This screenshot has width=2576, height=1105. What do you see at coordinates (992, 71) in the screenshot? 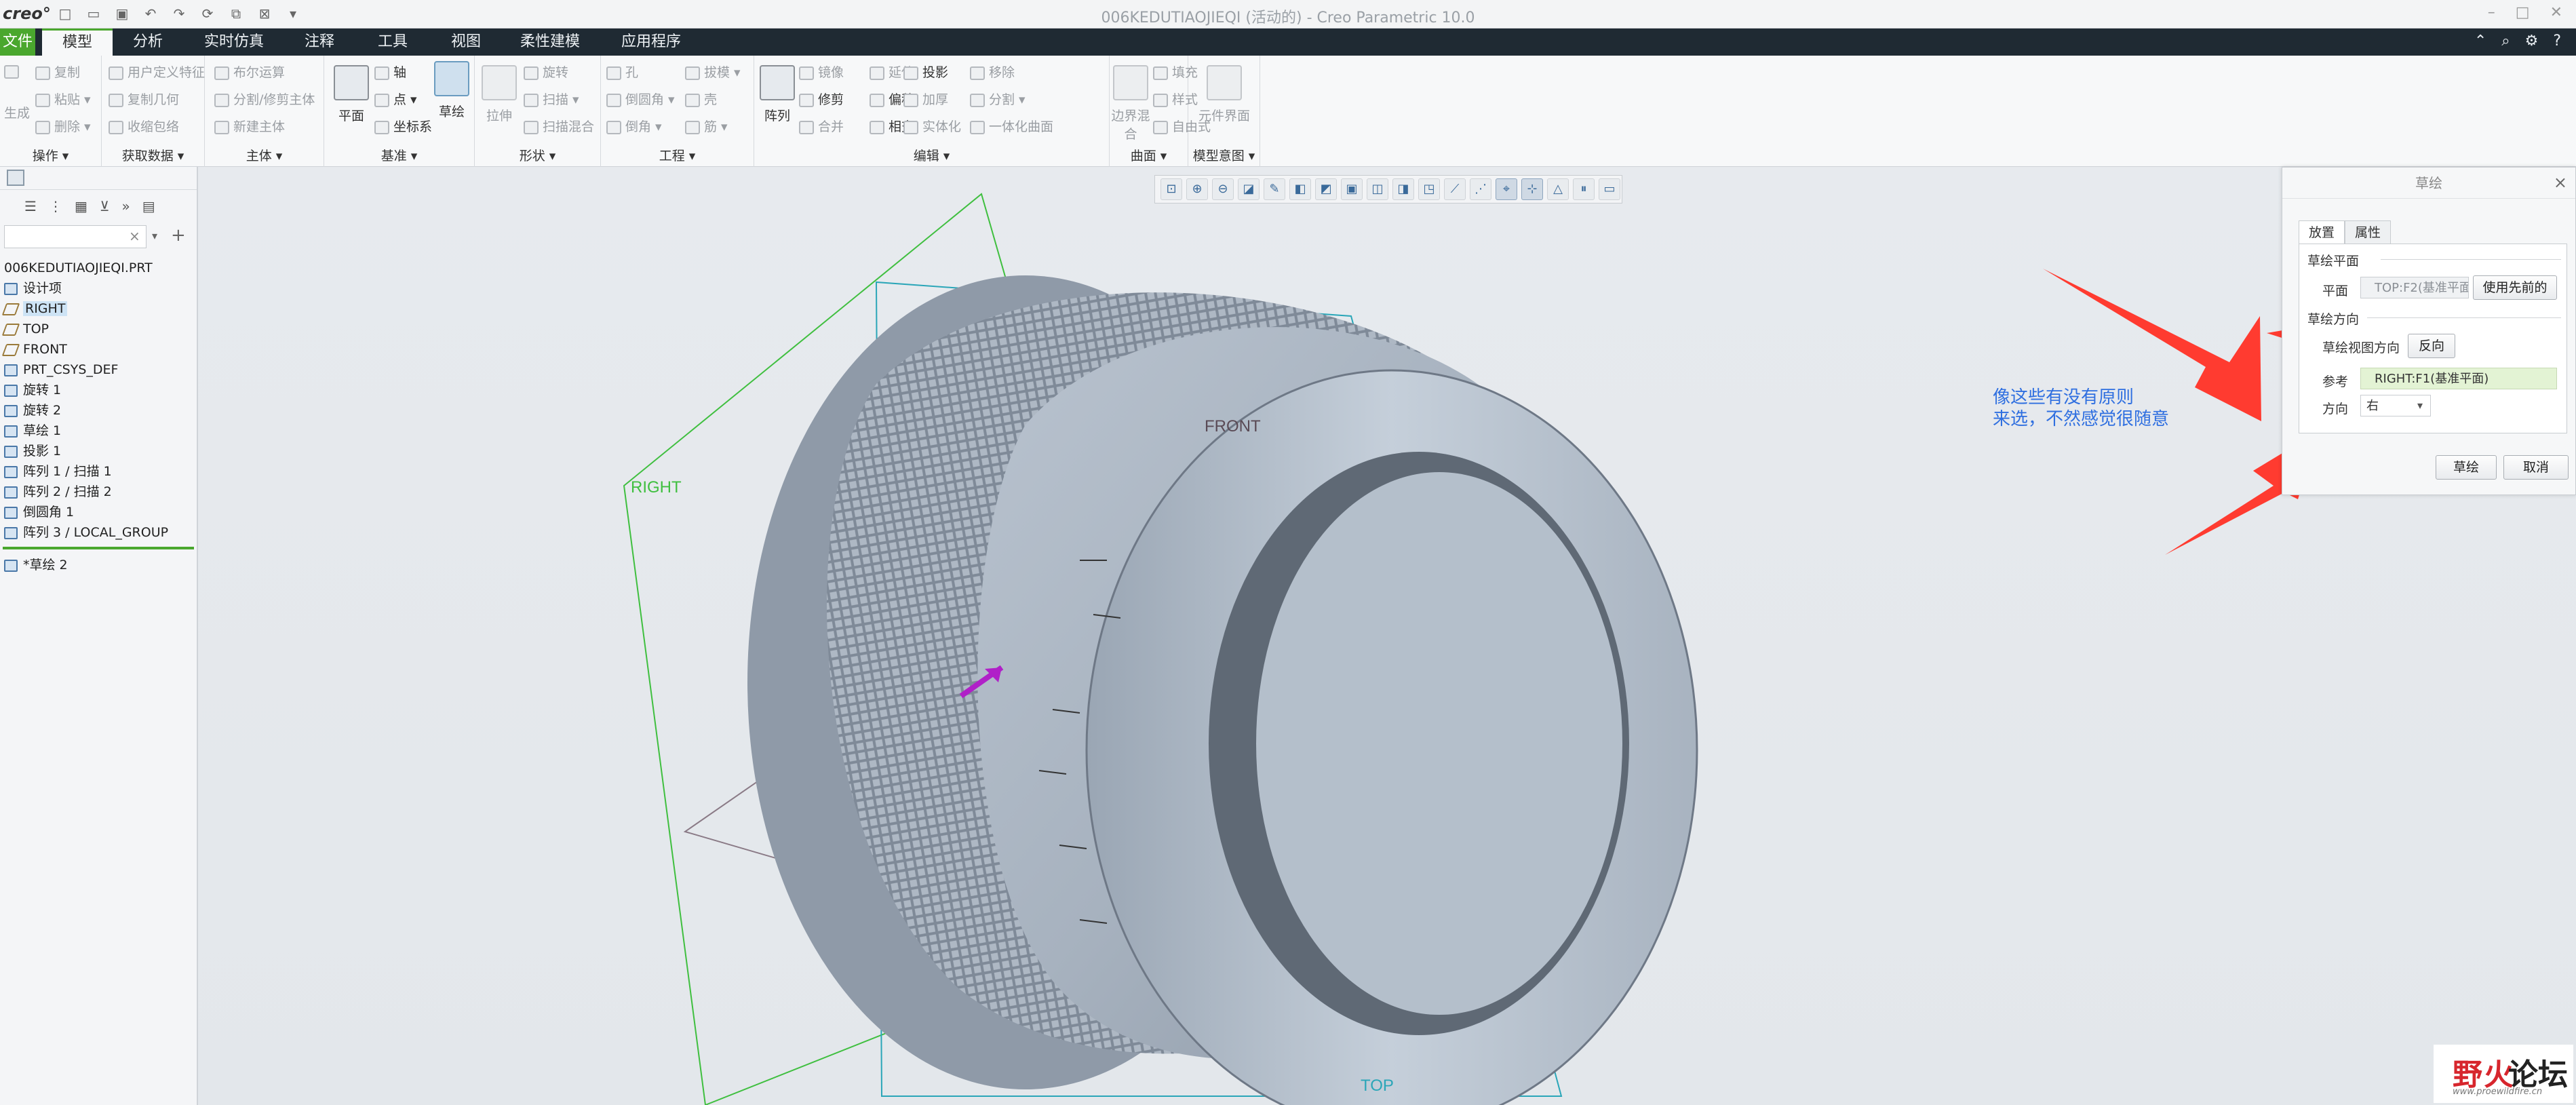
I see `remove-button: 移除` at bounding box center [992, 71].